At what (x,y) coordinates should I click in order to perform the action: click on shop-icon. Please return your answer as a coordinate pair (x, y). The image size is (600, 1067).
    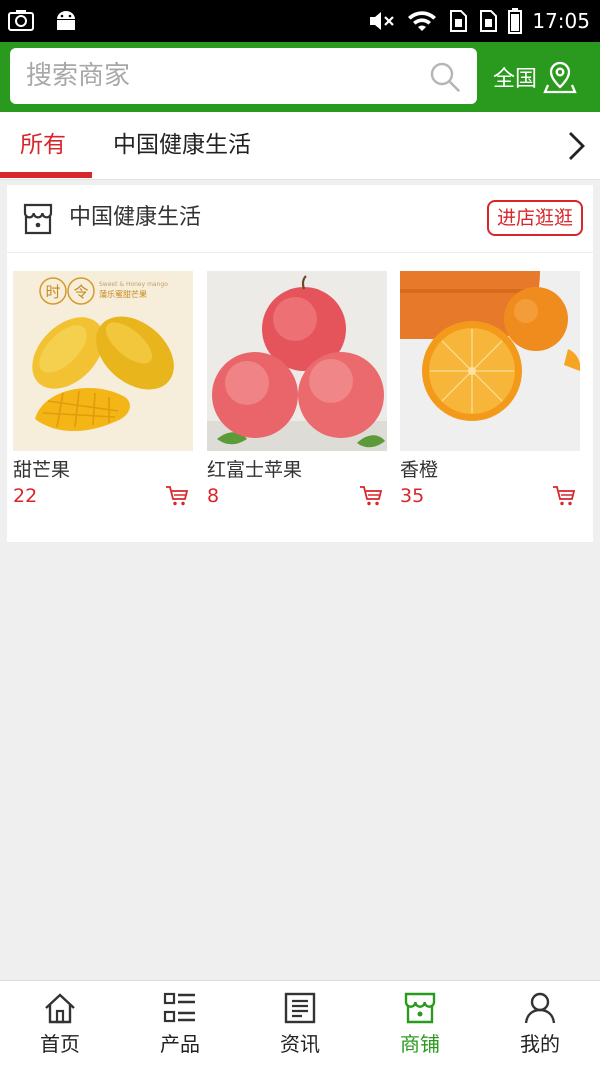
    Looking at the image, I should click on (420, 1008).